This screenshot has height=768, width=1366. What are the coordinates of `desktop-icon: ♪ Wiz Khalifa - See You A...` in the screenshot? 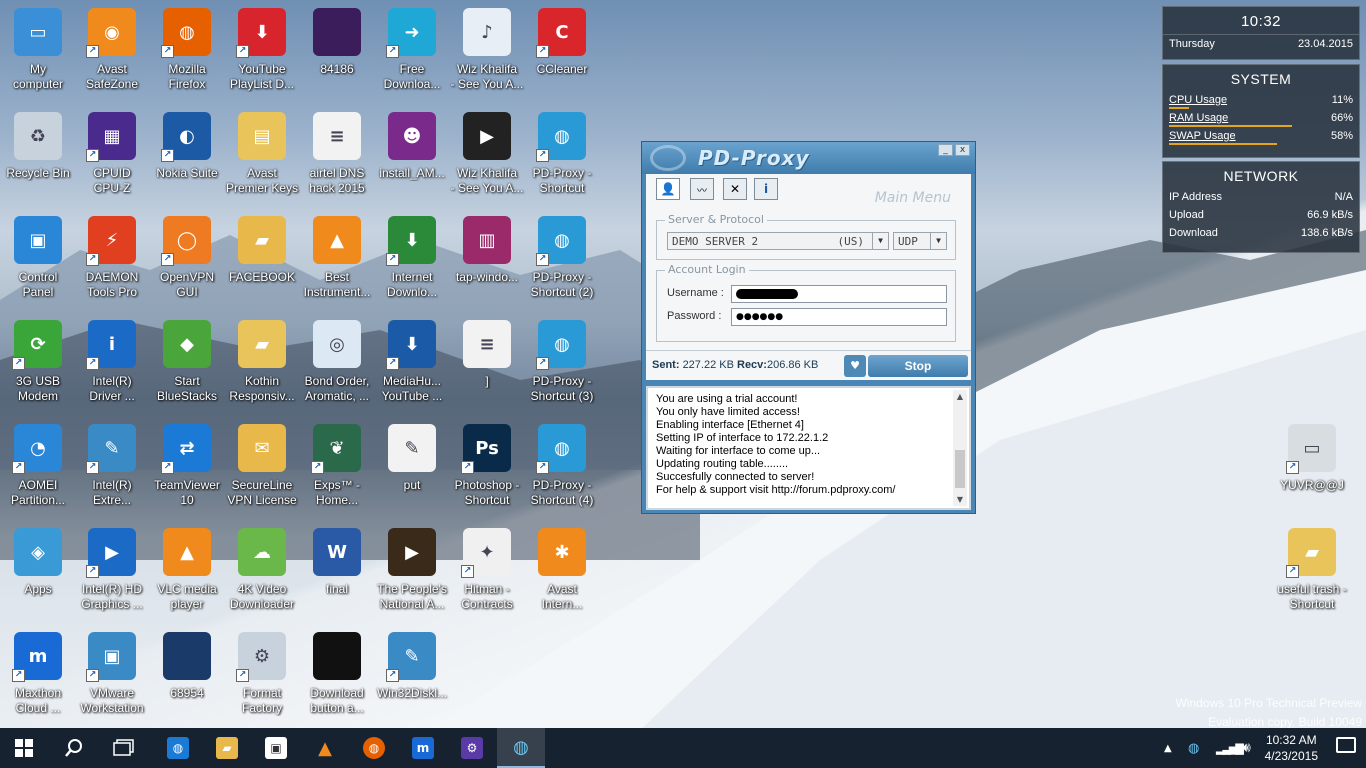 It's located at (487, 54).